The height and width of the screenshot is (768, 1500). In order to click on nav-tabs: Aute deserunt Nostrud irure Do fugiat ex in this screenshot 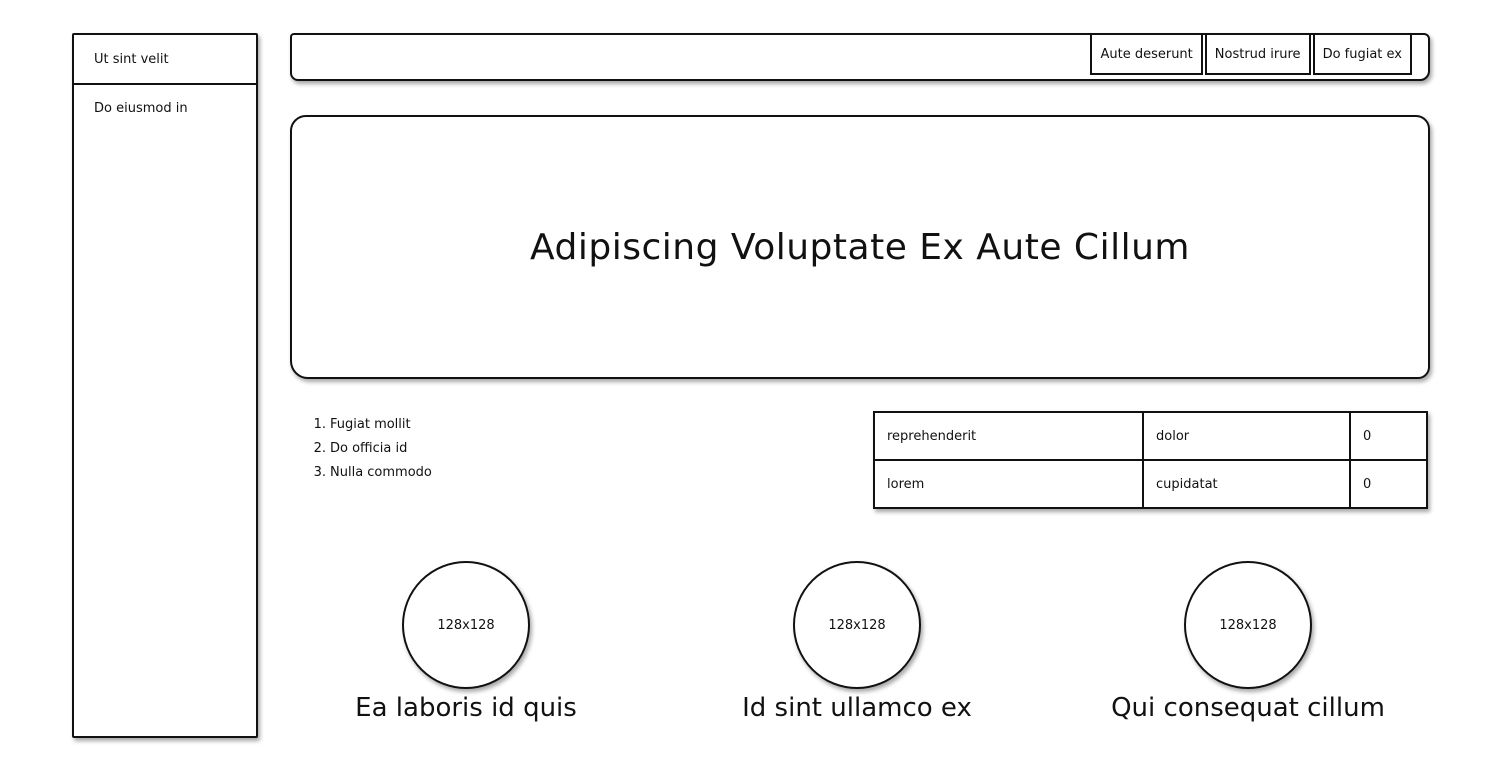, I will do `click(1251, 55)`.